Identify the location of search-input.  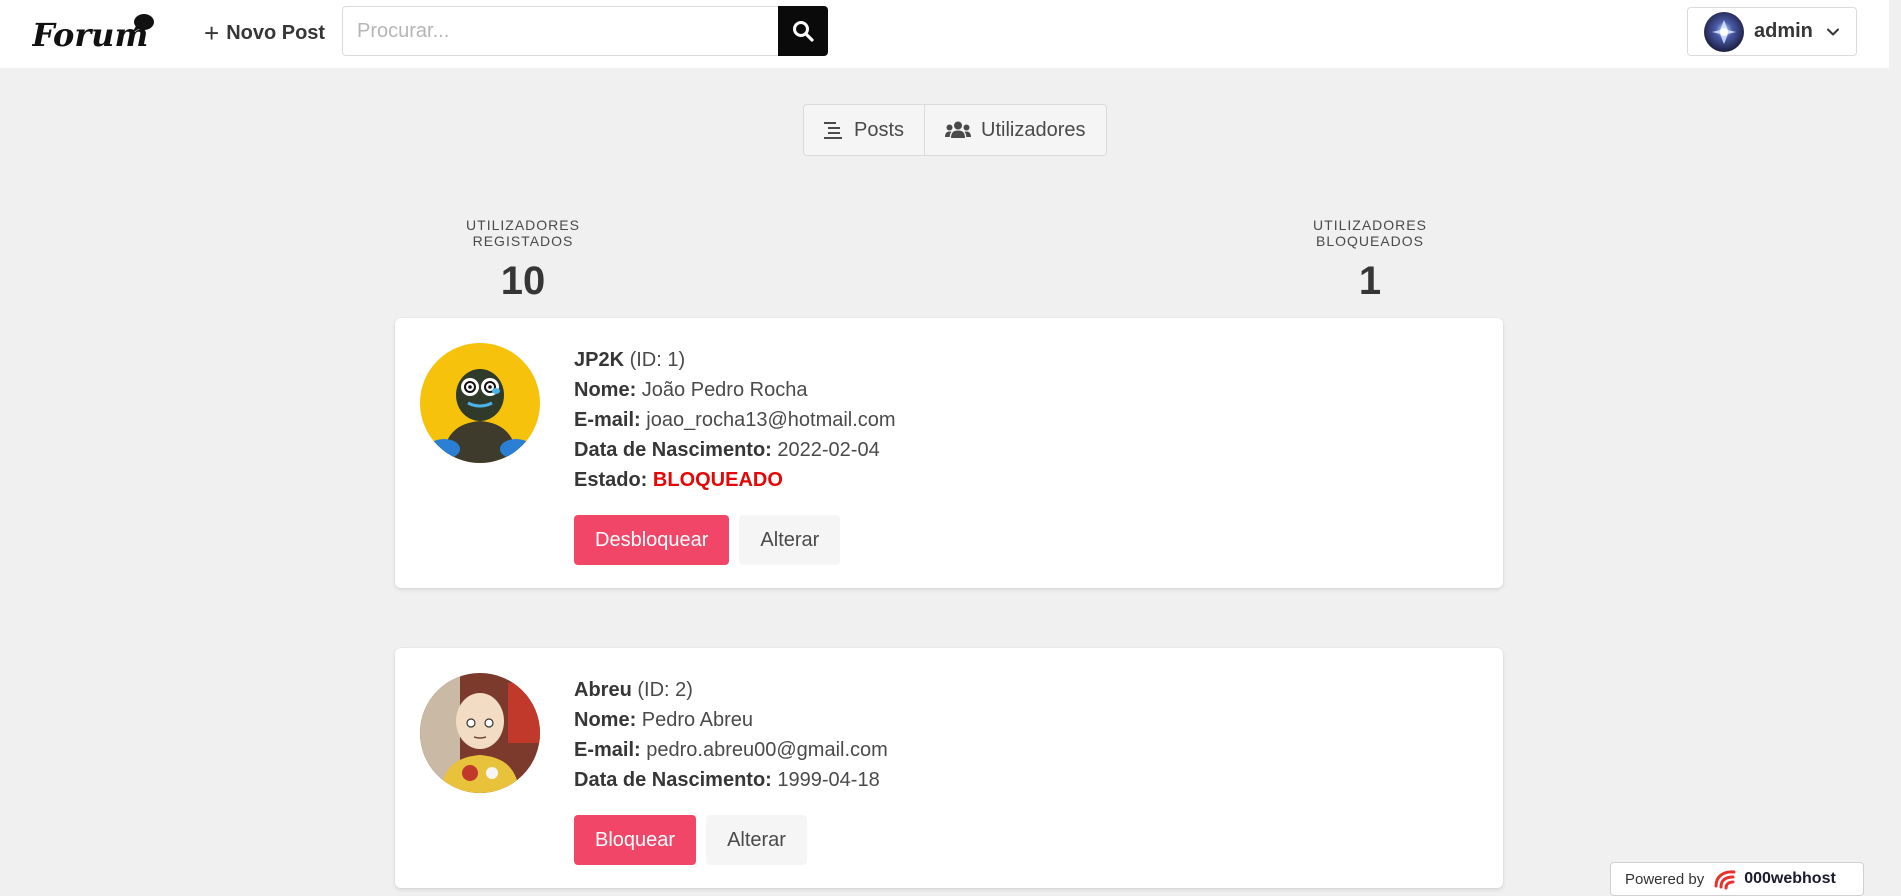
(560, 31).